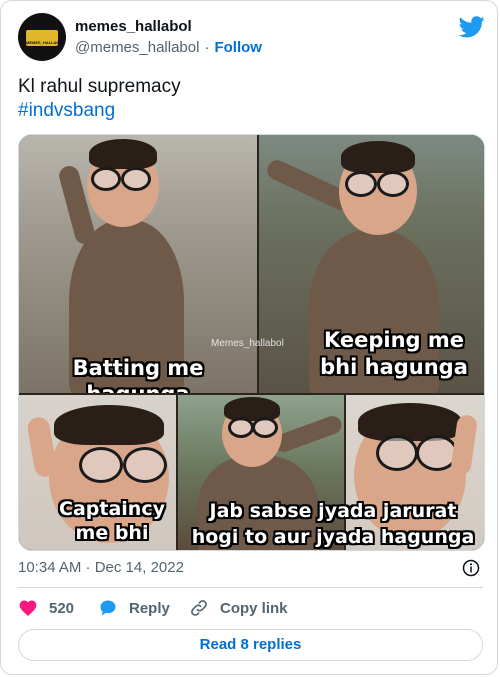 This screenshot has height=677, width=500. Describe the element at coordinates (46, 608) in the screenshot. I see `like-button: 520` at that location.